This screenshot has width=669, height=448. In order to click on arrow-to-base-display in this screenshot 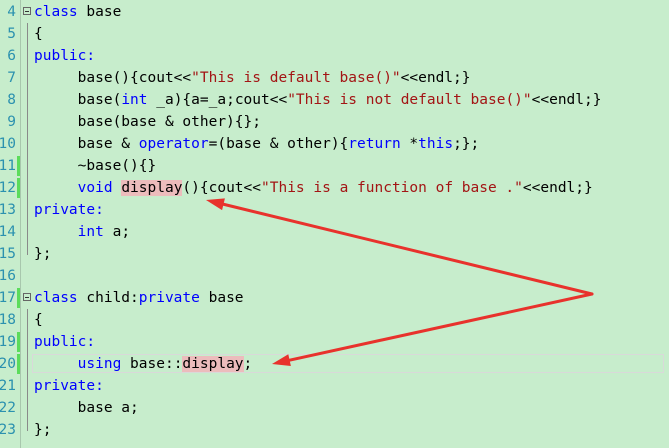, I will do `click(400, 247)`.